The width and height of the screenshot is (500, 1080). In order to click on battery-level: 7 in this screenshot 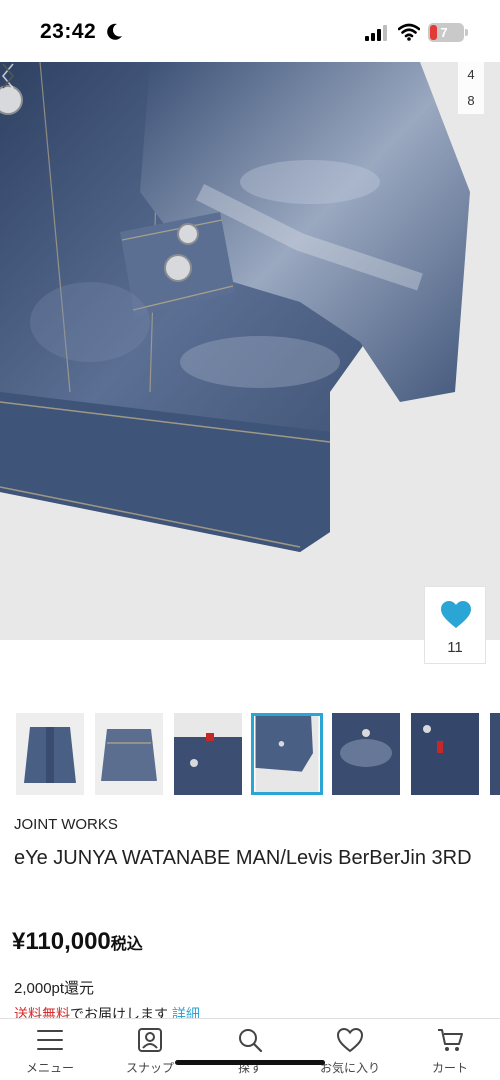, I will do `click(444, 32)`.